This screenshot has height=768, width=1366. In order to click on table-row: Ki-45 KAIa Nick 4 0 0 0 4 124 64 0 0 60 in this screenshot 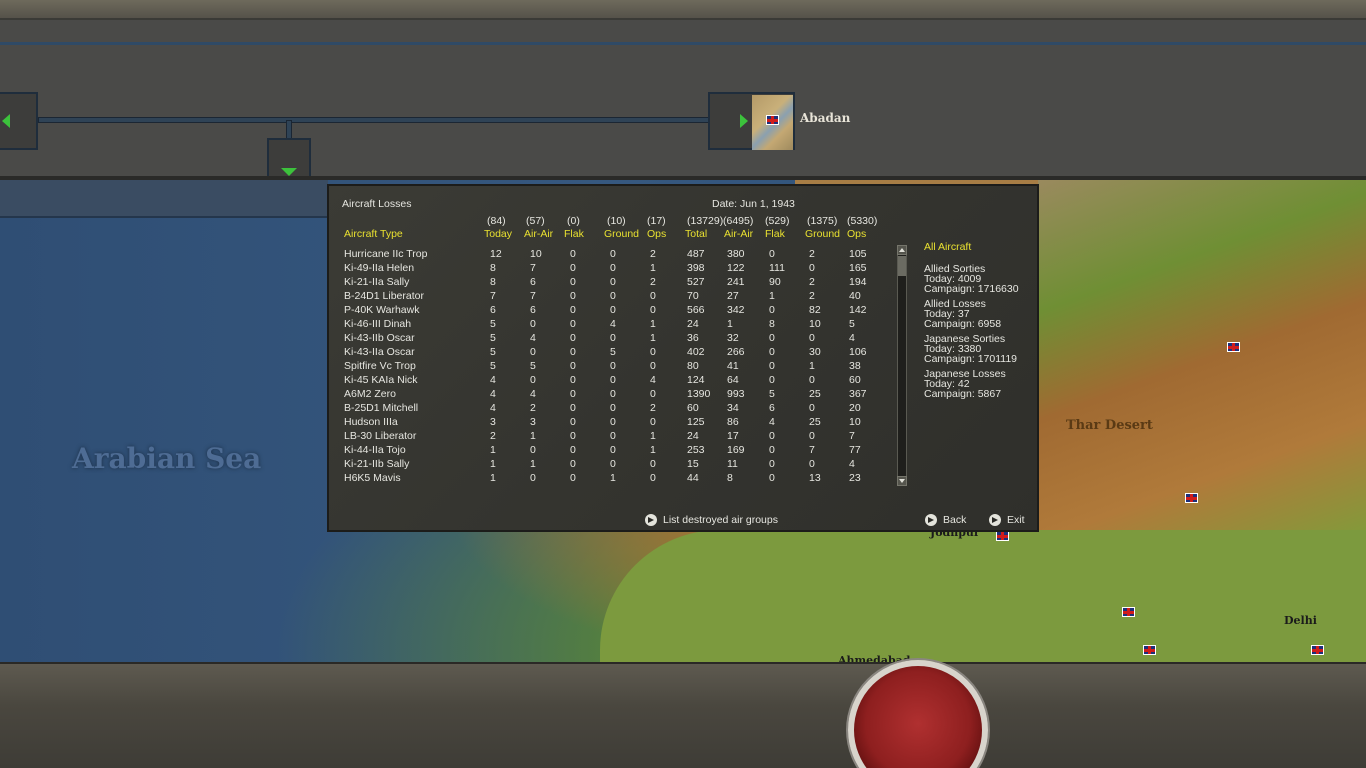, I will do `click(609, 381)`.